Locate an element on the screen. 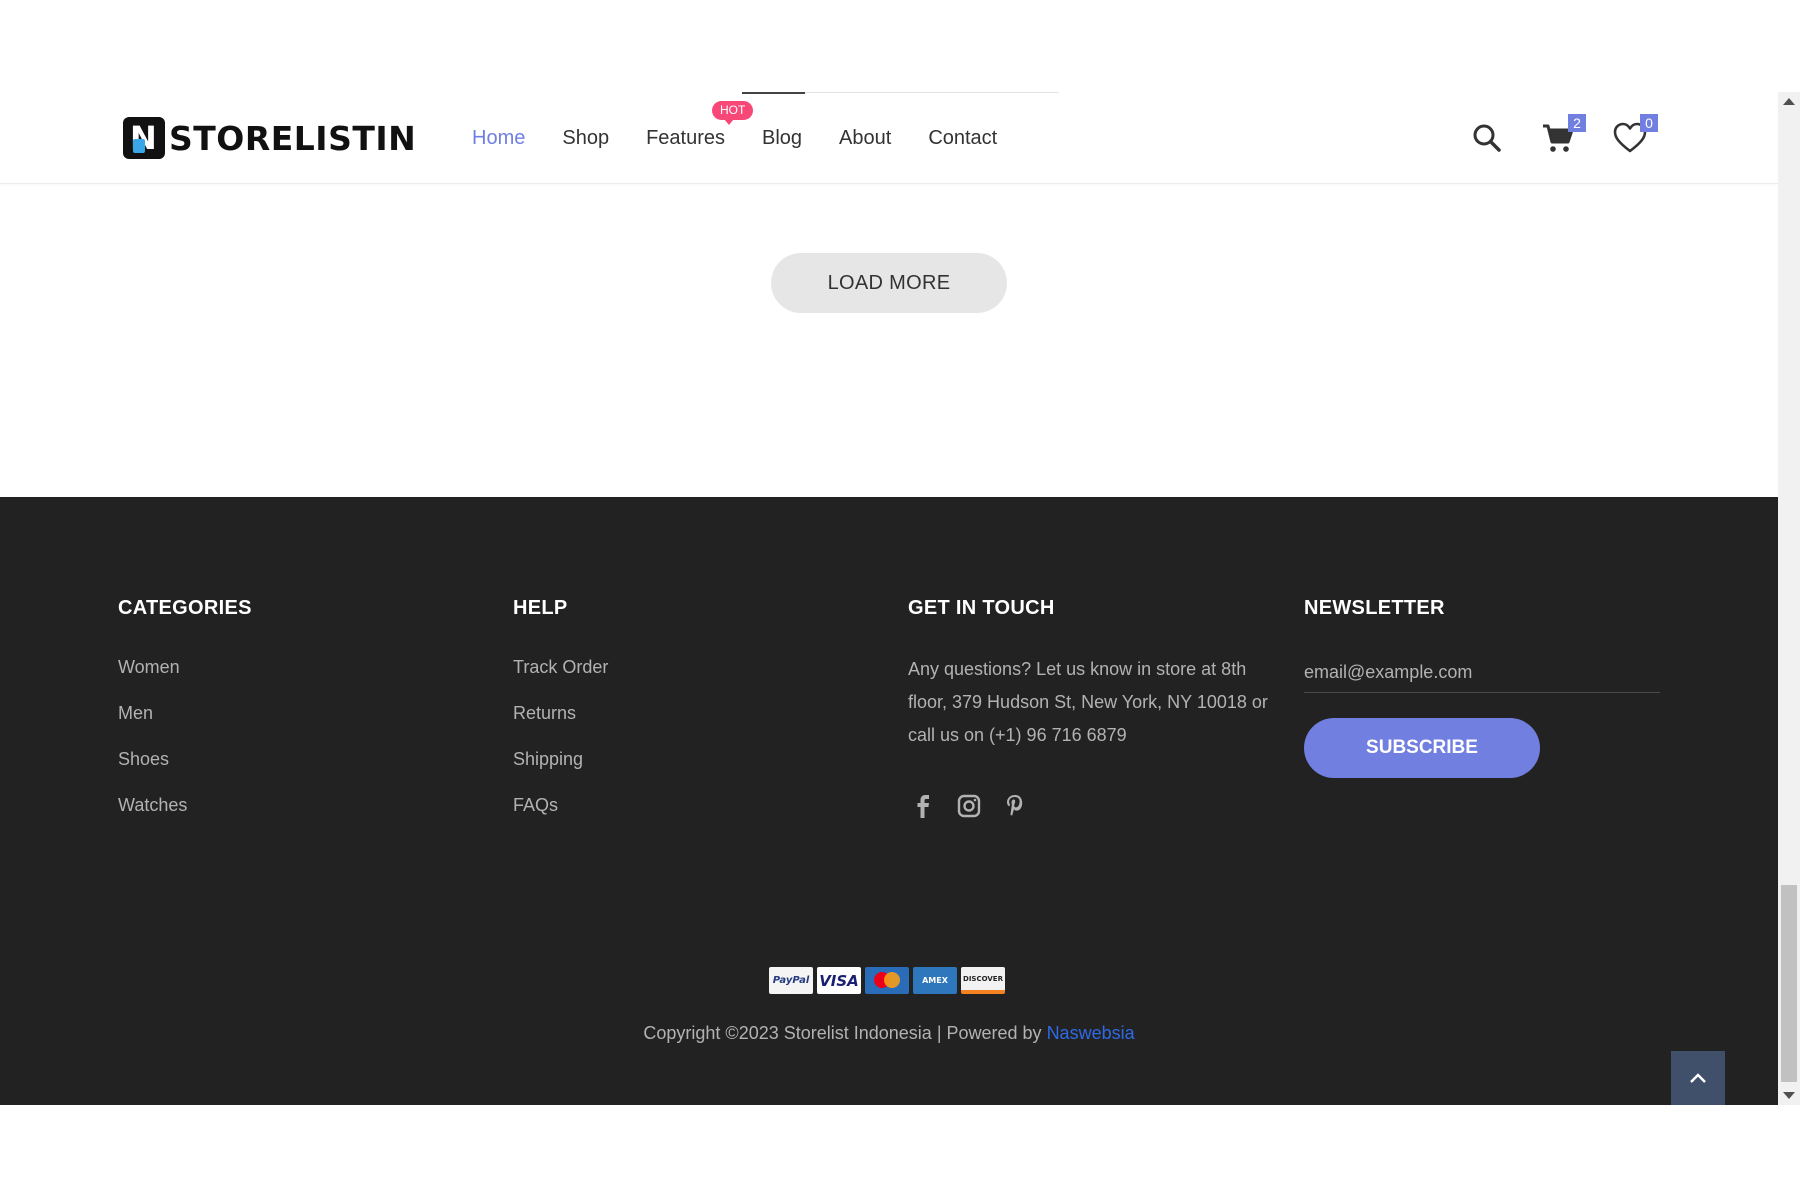 This screenshot has height=1196, width=1800. nav-item-blog: Blog is located at coordinates (782, 138).